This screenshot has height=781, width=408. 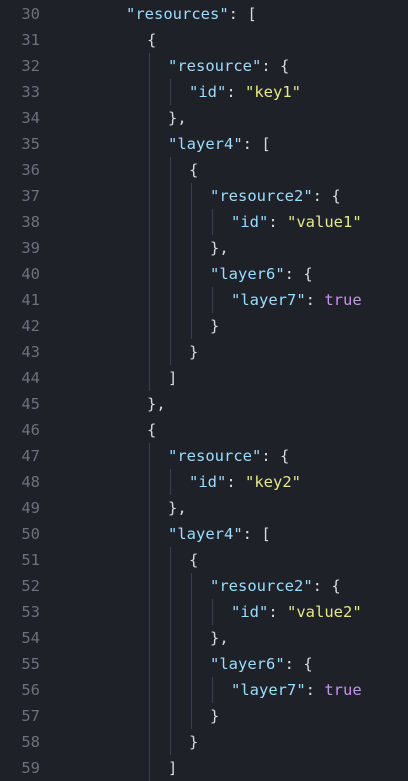 I want to click on code-line: 53 "id": "value2", so click(x=204, y=612).